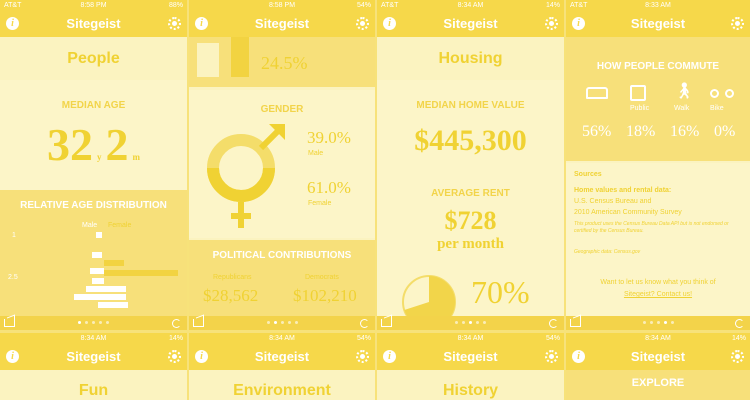 Image resolution: width=750 pixels, height=400 pixels. What do you see at coordinates (325, 295) in the screenshot?
I see `right-amount: $102,210` at bounding box center [325, 295].